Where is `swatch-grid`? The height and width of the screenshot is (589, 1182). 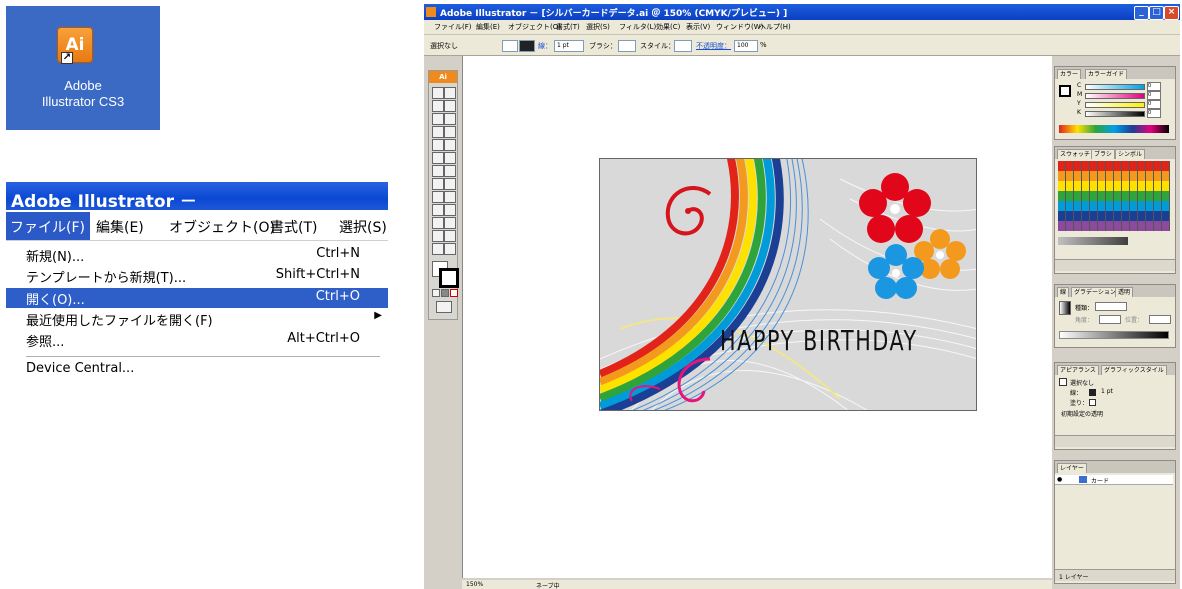 swatch-grid is located at coordinates (1114, 196).